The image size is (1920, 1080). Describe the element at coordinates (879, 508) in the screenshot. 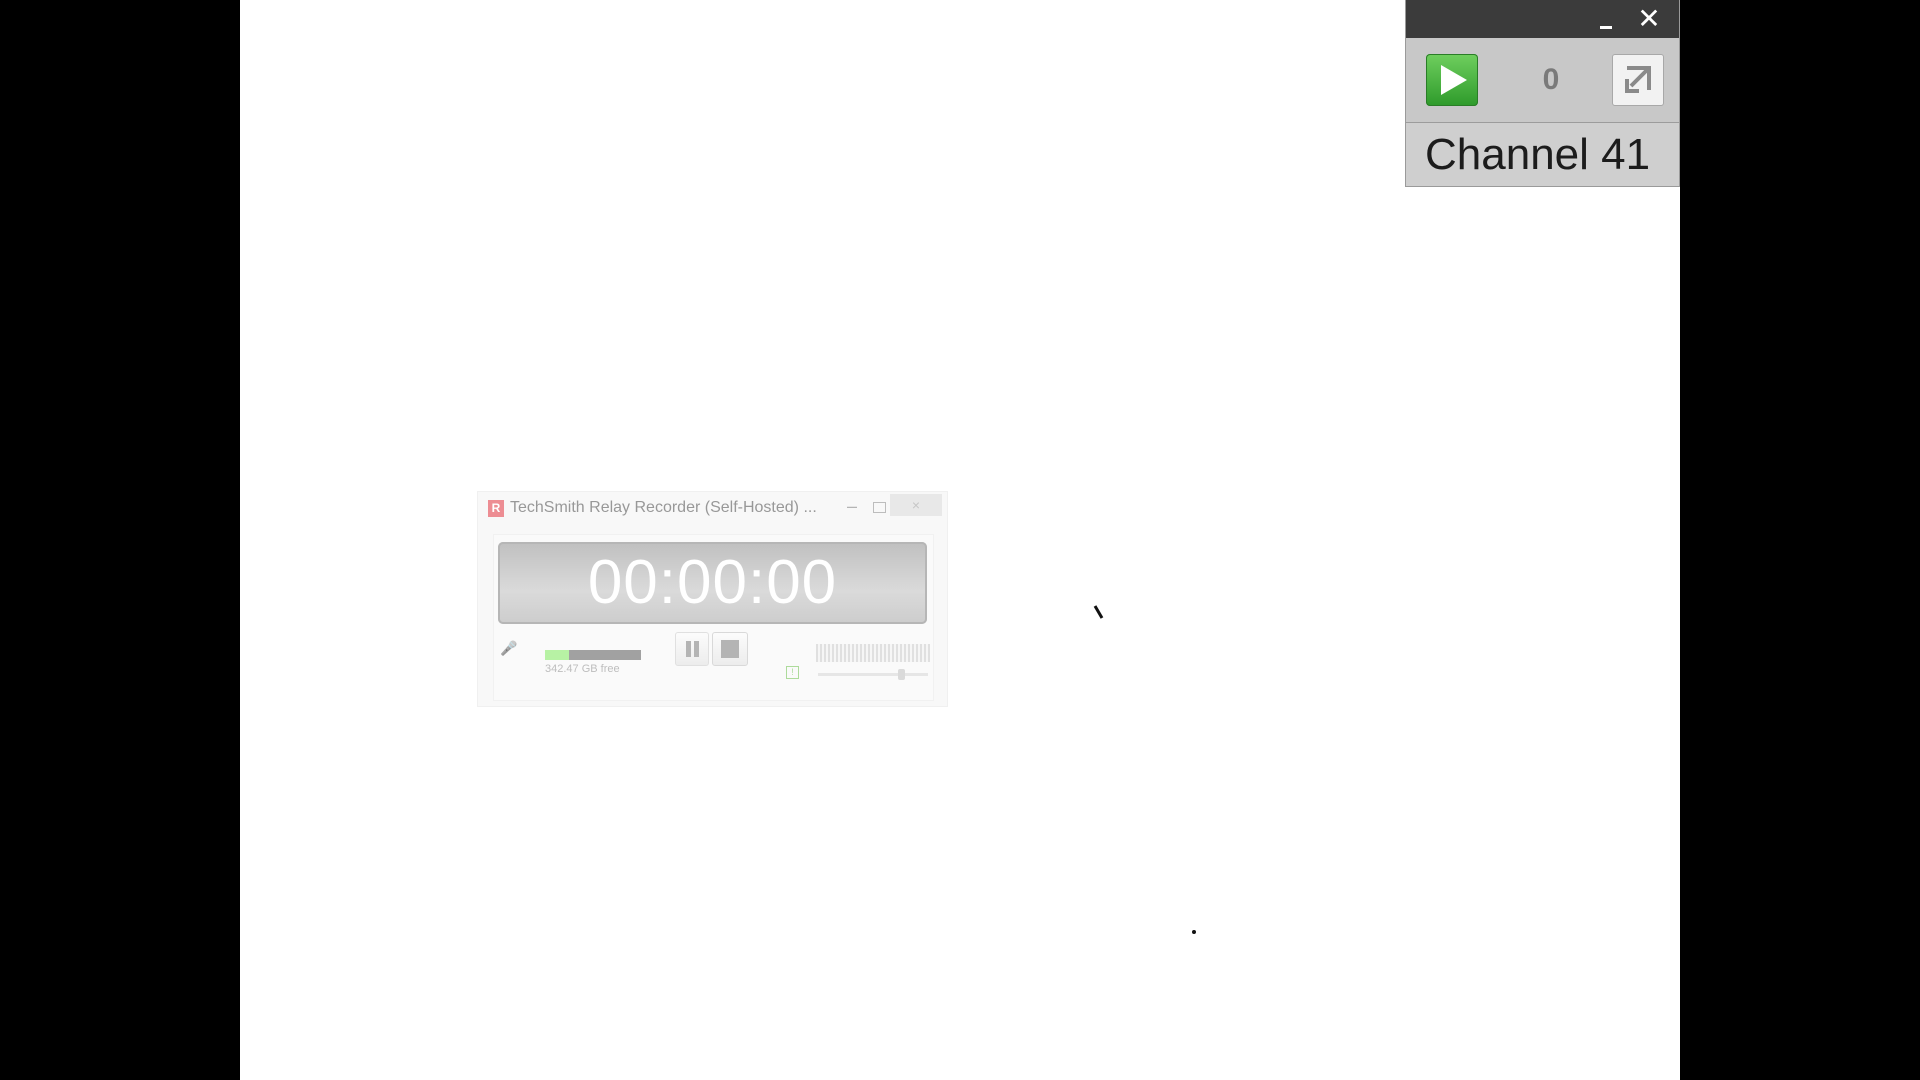

I see `recorder-maximize-button` at that location.